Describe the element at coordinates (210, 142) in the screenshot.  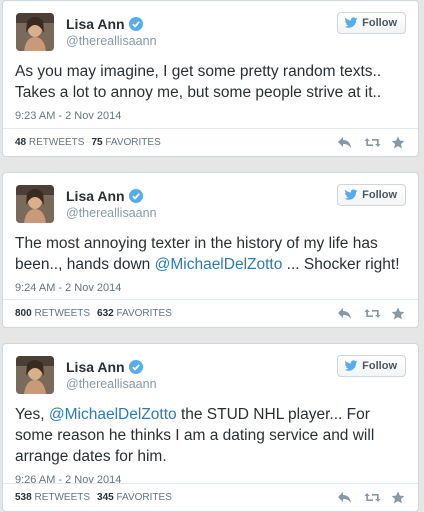
I see `tweet-stats: 48 RETWEETS 75 FAVORITES` at that location.